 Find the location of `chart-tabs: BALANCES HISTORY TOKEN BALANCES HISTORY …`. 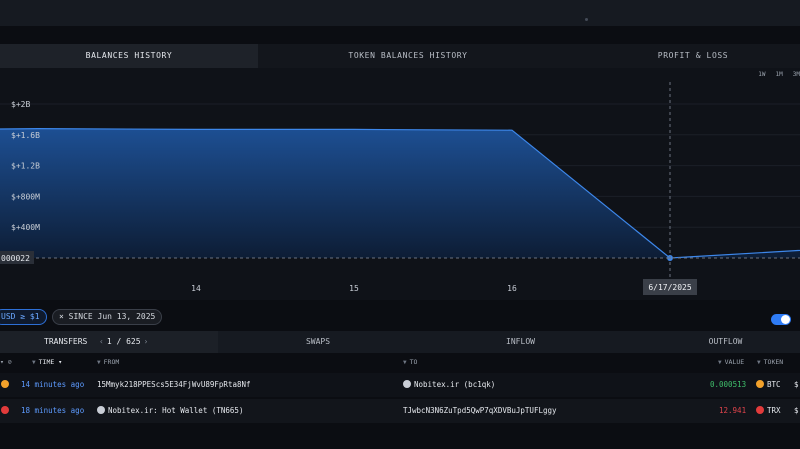

chart-tabs: BALANCES HISTORY TOKEN BALANCES HISTORY … is located at coordinates (400, 56).